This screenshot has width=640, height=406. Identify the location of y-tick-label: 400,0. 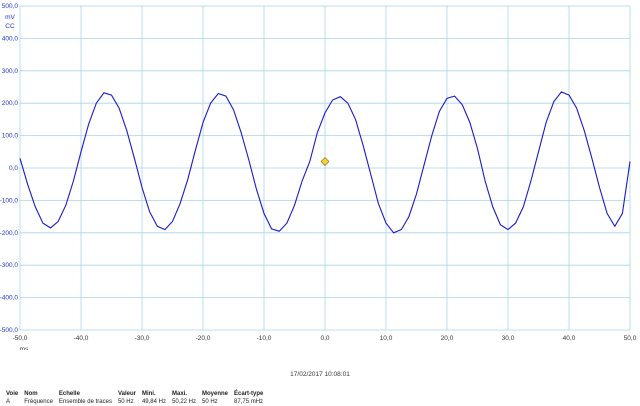
(10, 38).